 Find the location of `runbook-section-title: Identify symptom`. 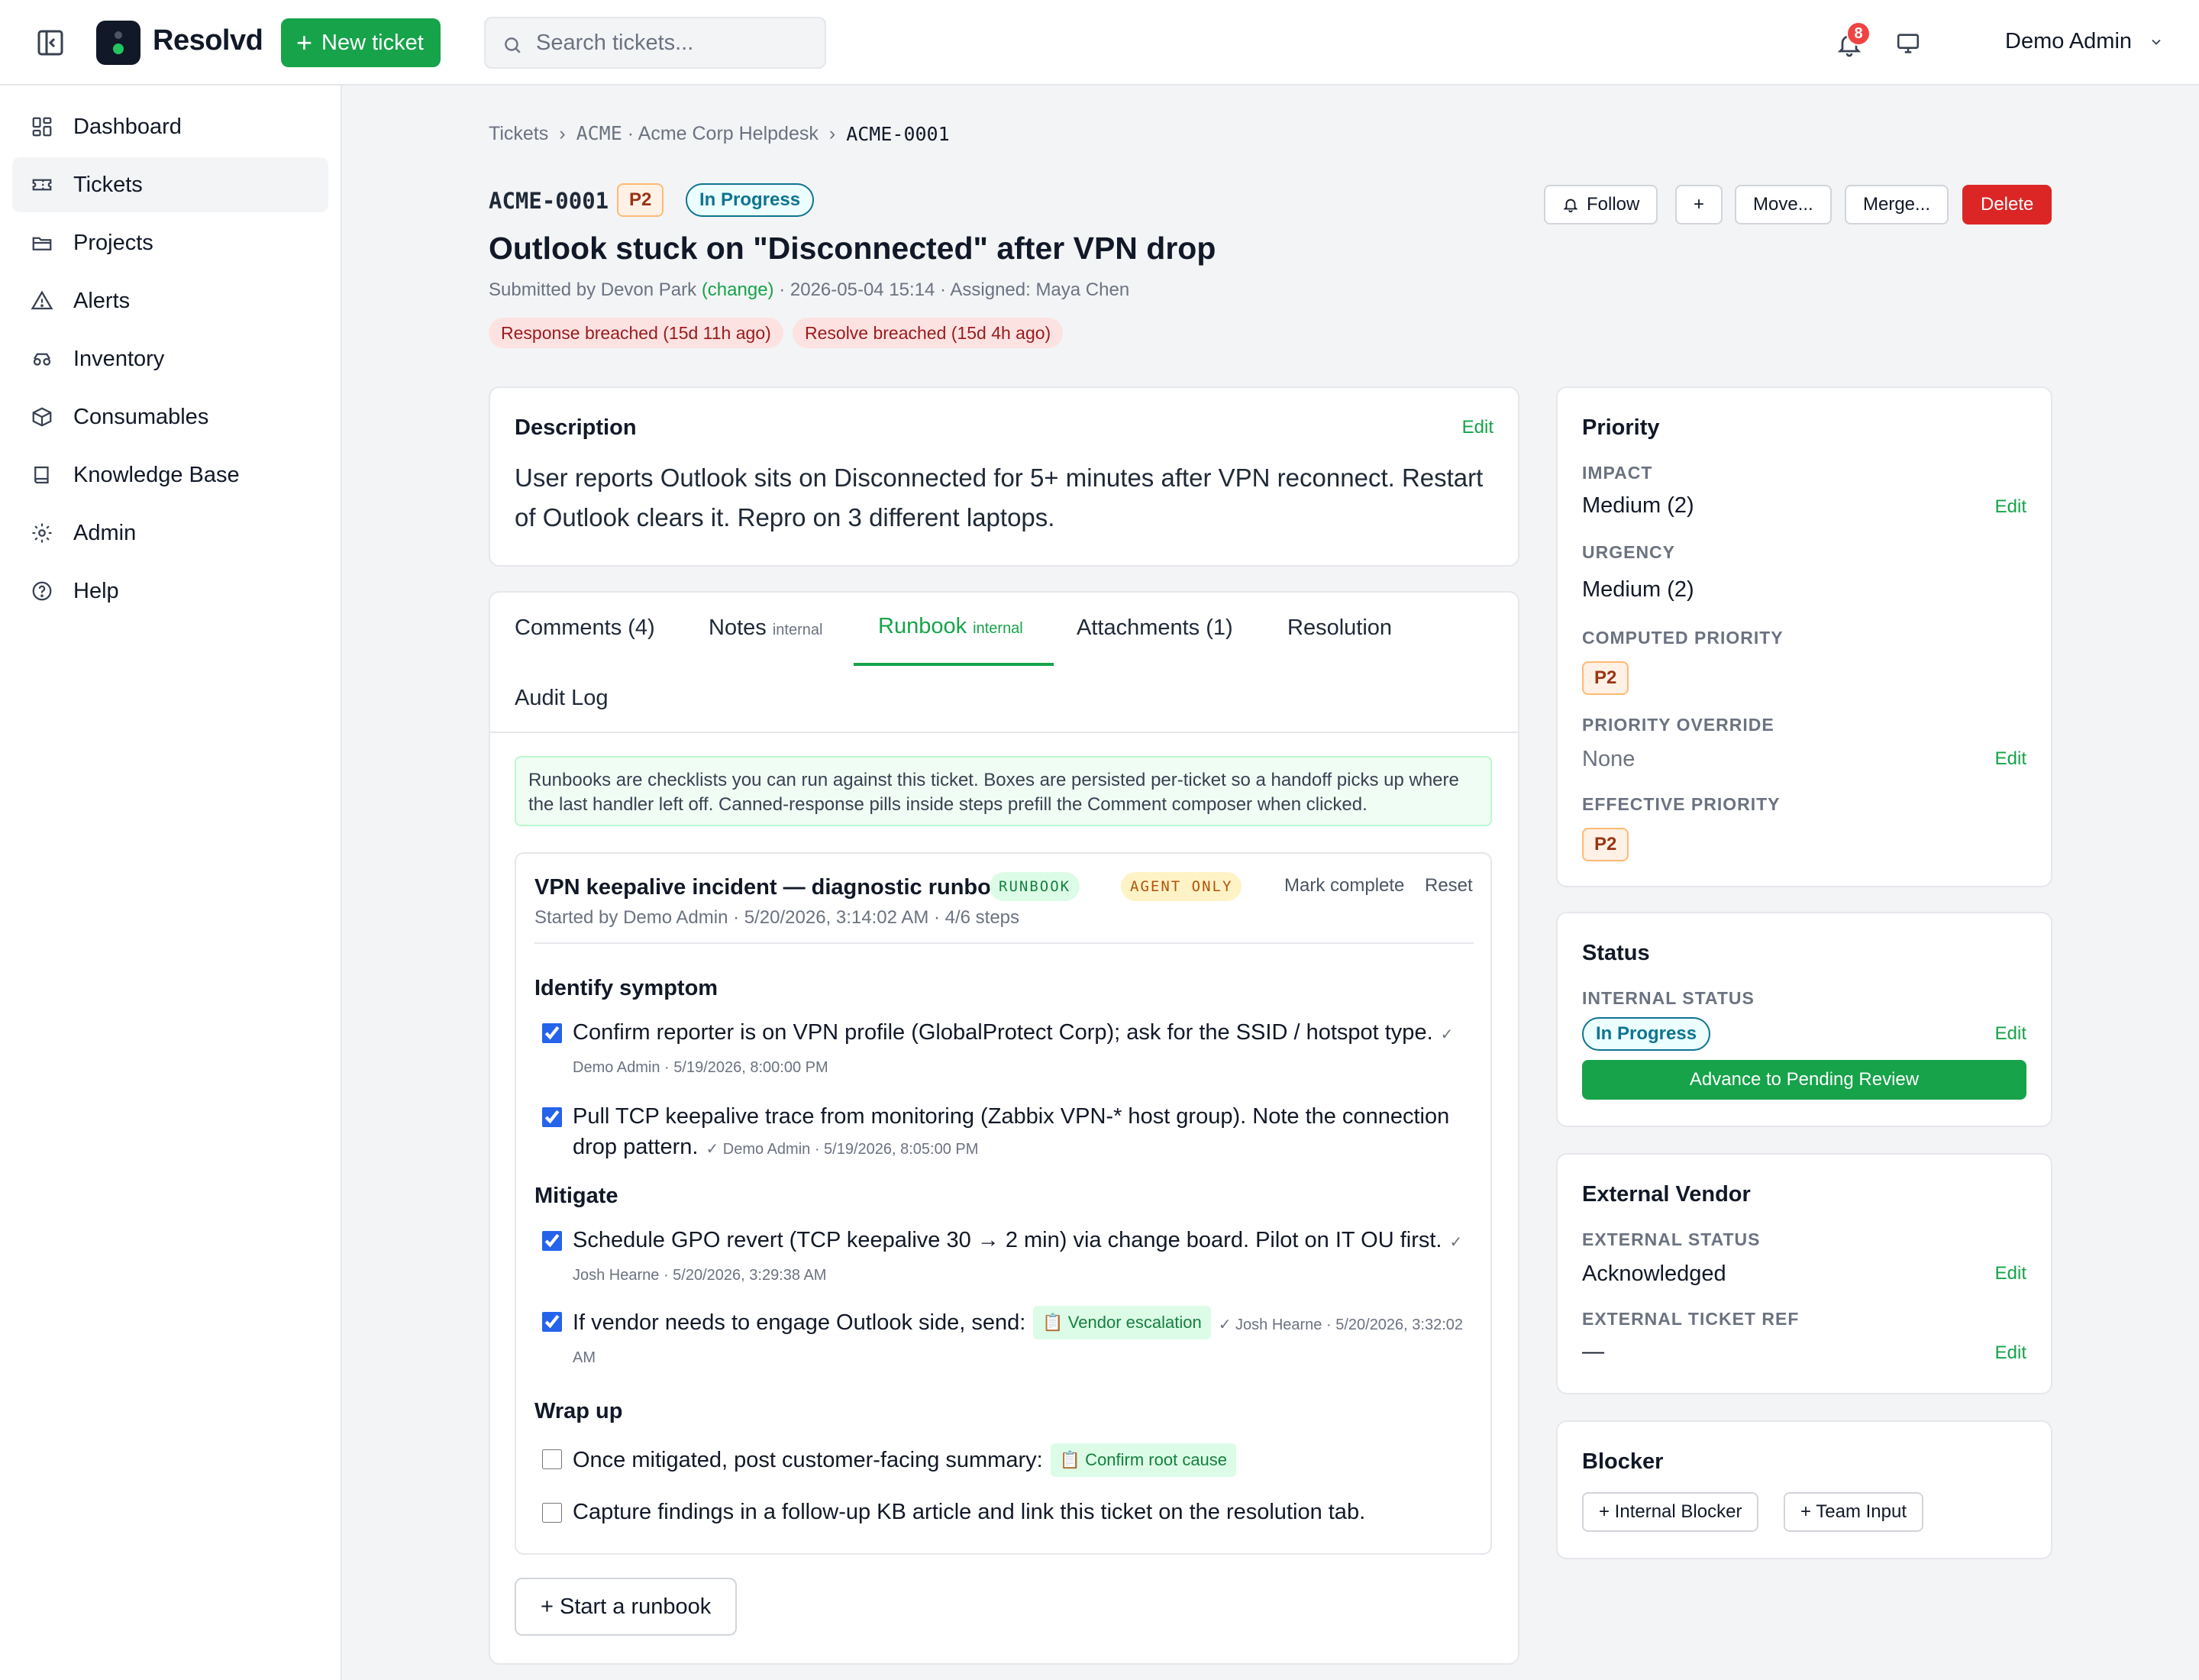

runbook-section-title: Identify symptom is located at coordinates (626, 988).